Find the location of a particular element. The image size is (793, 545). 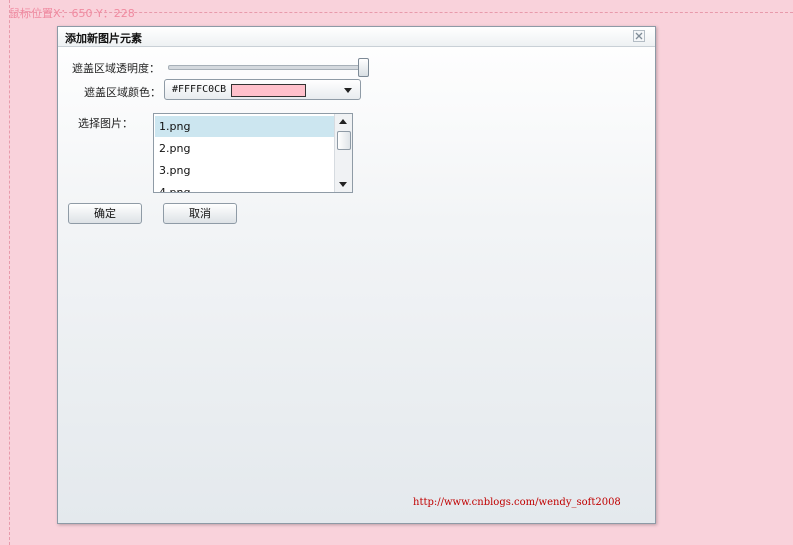

image-listbox: 1.png 2.png 3.png 4.png is located at coordinates (253, 153).